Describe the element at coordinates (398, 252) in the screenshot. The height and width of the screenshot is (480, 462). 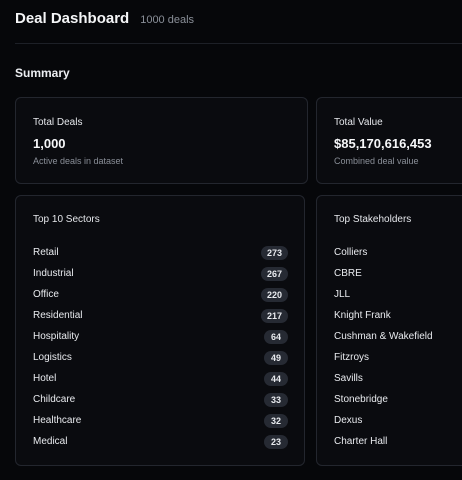
I see `list-item: Colliers` at that location.